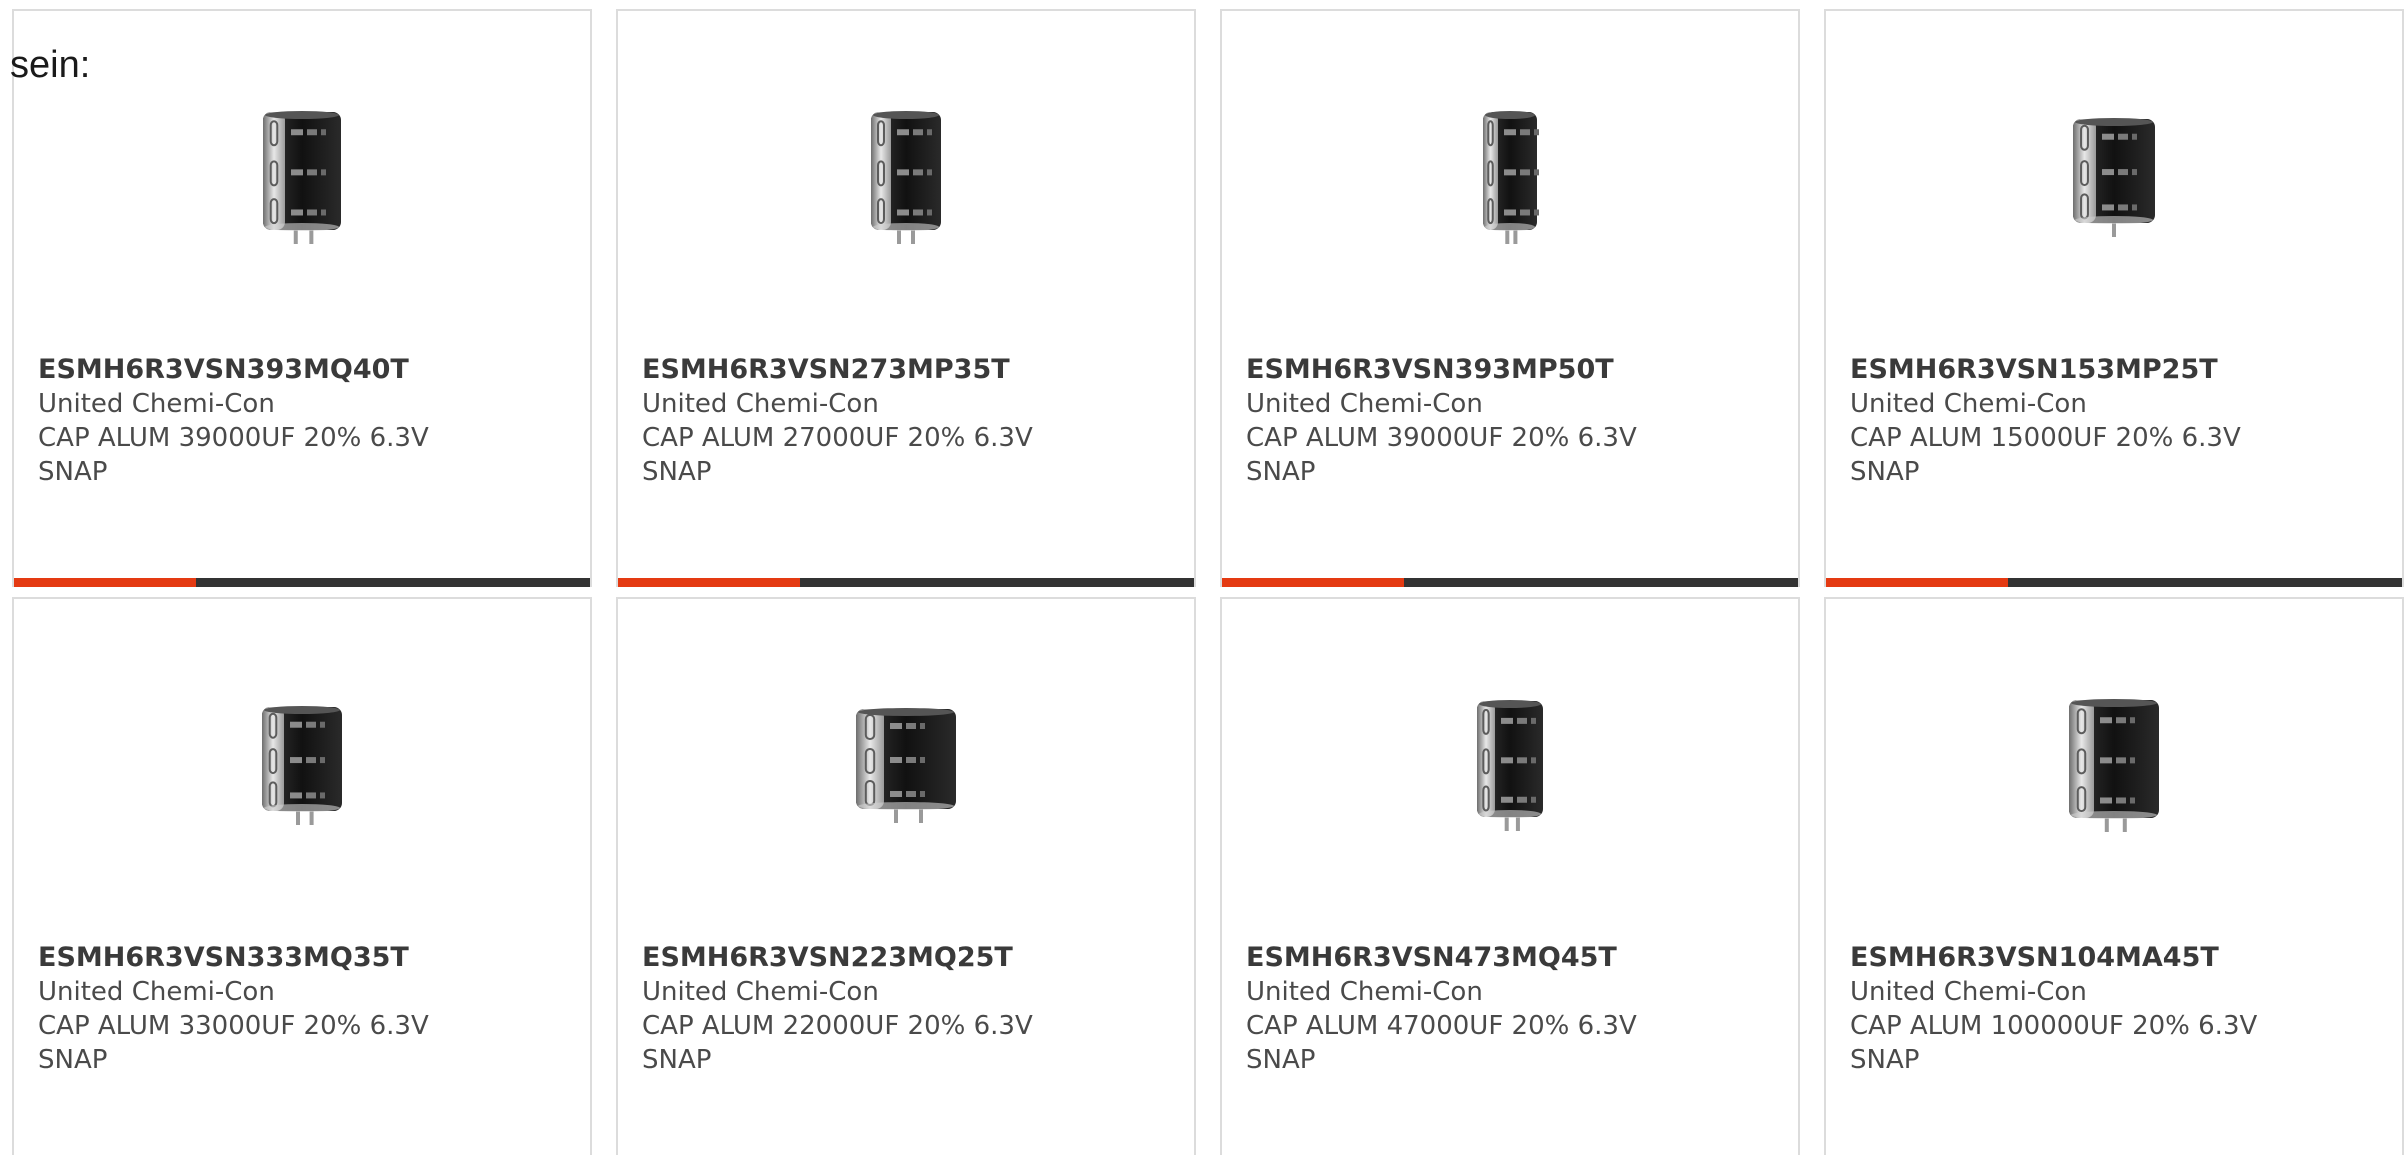  What do you see at coordinates (233, 1026) in the screenshot?
I see `description: CAP ALUM 33000UF 20% 6.3V` at bounding box center [233, 1026].